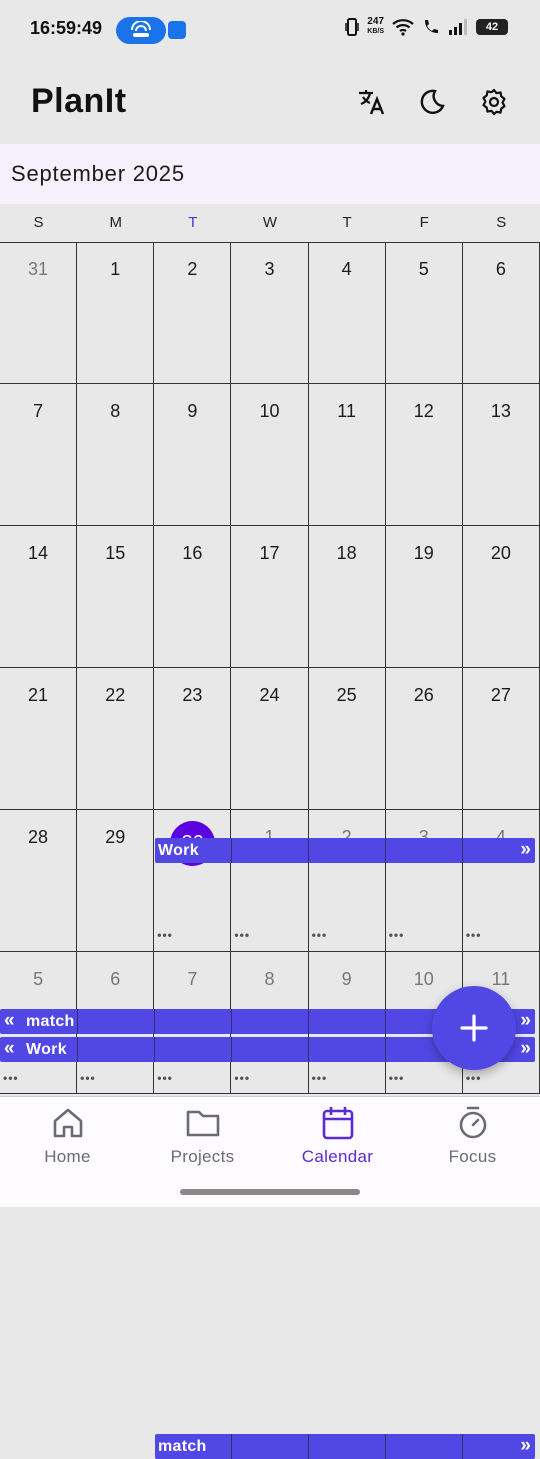 This screenshot has width=540, height=1459. I want to click on day-number: 25, so click(346, 695).